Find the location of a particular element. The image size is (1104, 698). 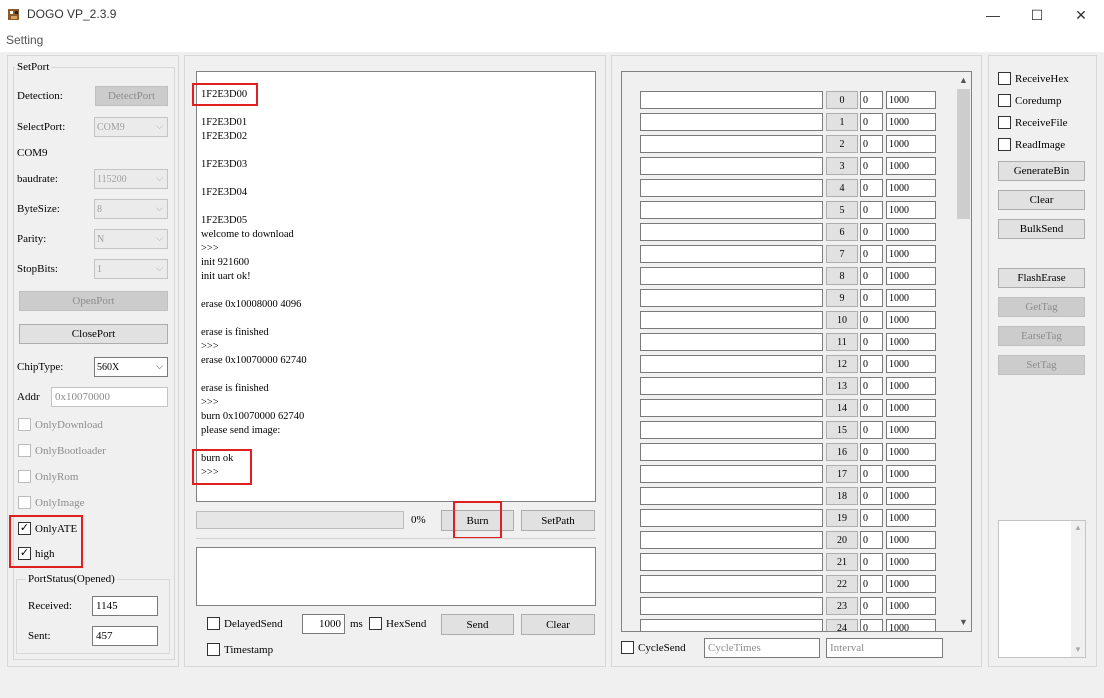

high-checkbox: ✓ is located at coordinates (24, 553).